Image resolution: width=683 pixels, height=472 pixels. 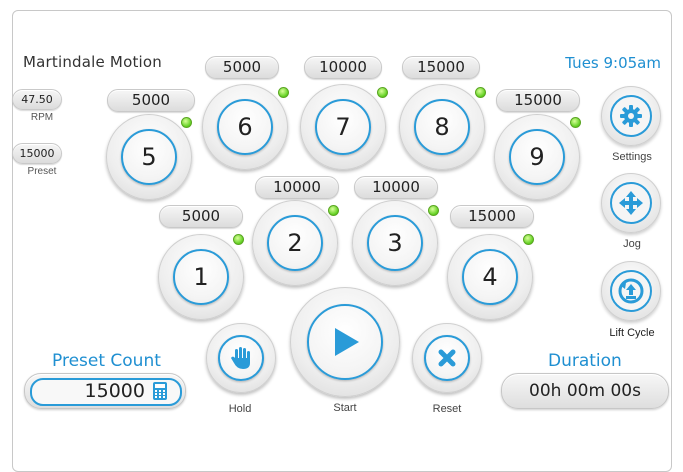 I want to click on preset-count-field: 15000, so click(x=105, y=391).